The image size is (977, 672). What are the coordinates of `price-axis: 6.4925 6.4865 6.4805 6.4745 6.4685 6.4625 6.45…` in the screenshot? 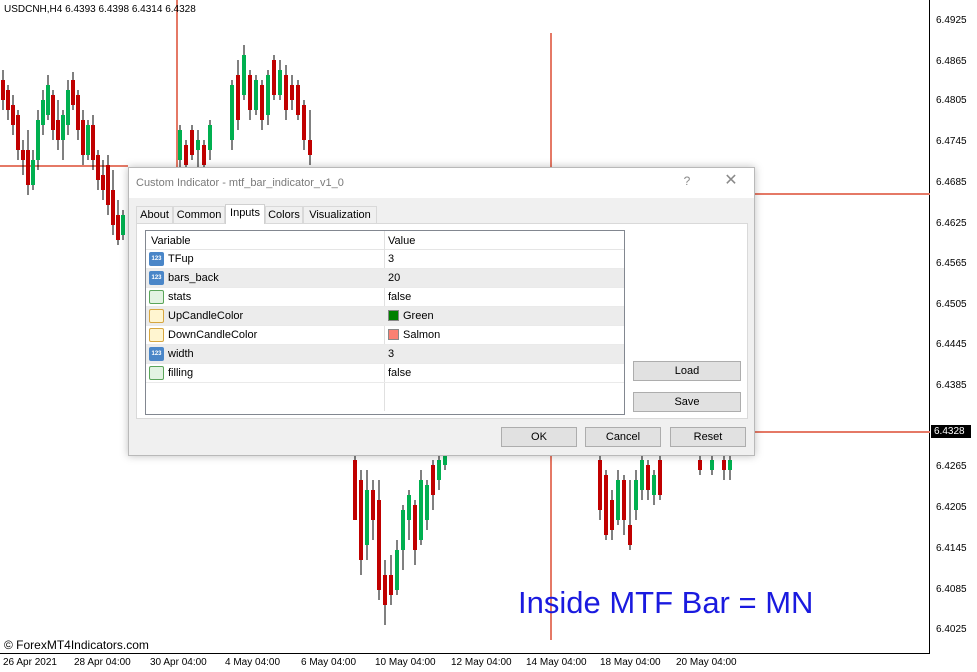 It's located at (953, 327).